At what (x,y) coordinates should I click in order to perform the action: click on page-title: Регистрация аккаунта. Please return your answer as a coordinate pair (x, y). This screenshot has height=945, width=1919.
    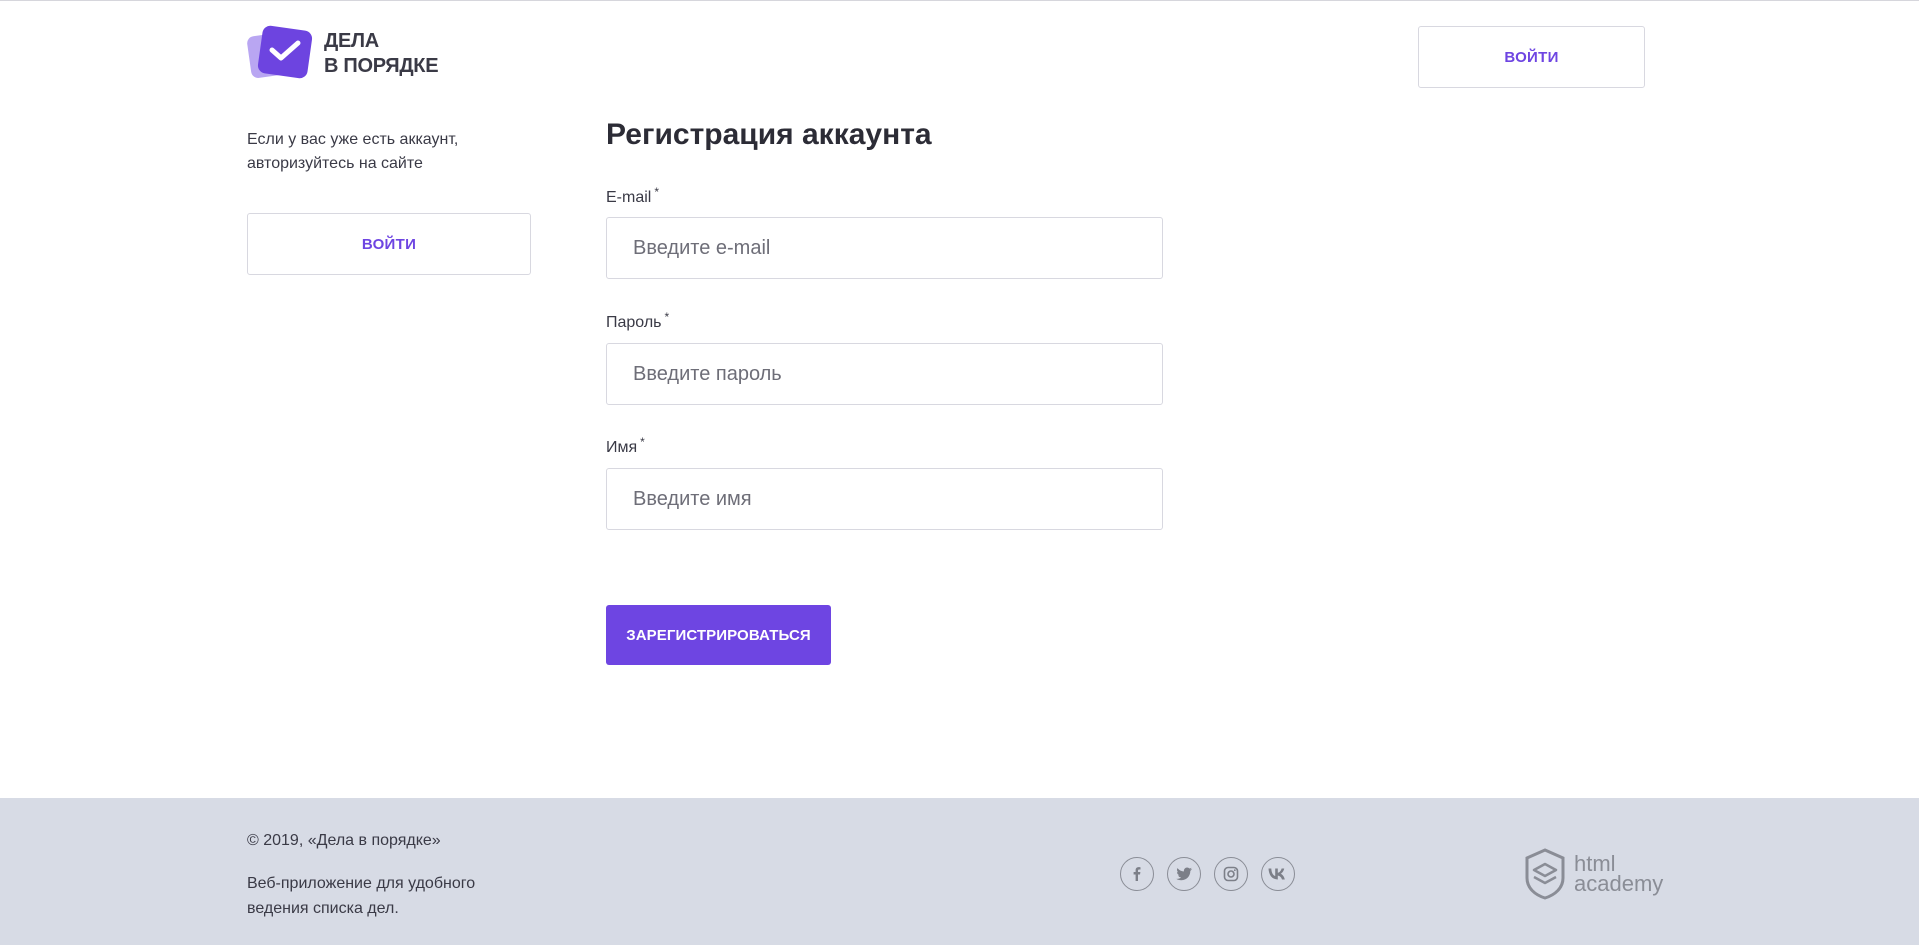
    Looking at the image, I should click on (769, 134).